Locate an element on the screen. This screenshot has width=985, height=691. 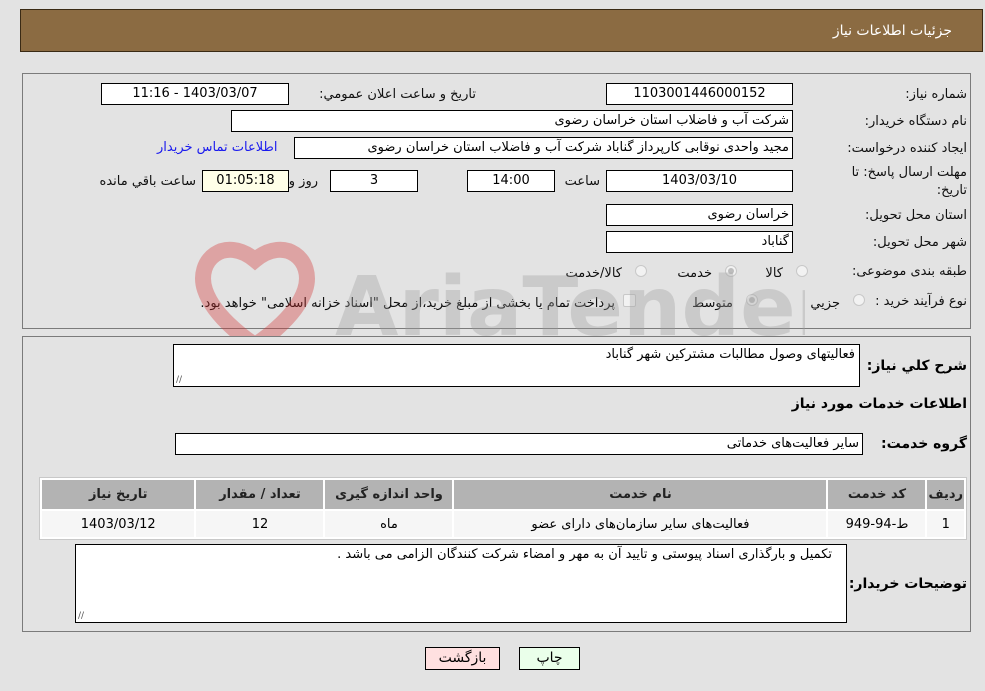
print-button: چاپ is located at coordinates (549, 658).